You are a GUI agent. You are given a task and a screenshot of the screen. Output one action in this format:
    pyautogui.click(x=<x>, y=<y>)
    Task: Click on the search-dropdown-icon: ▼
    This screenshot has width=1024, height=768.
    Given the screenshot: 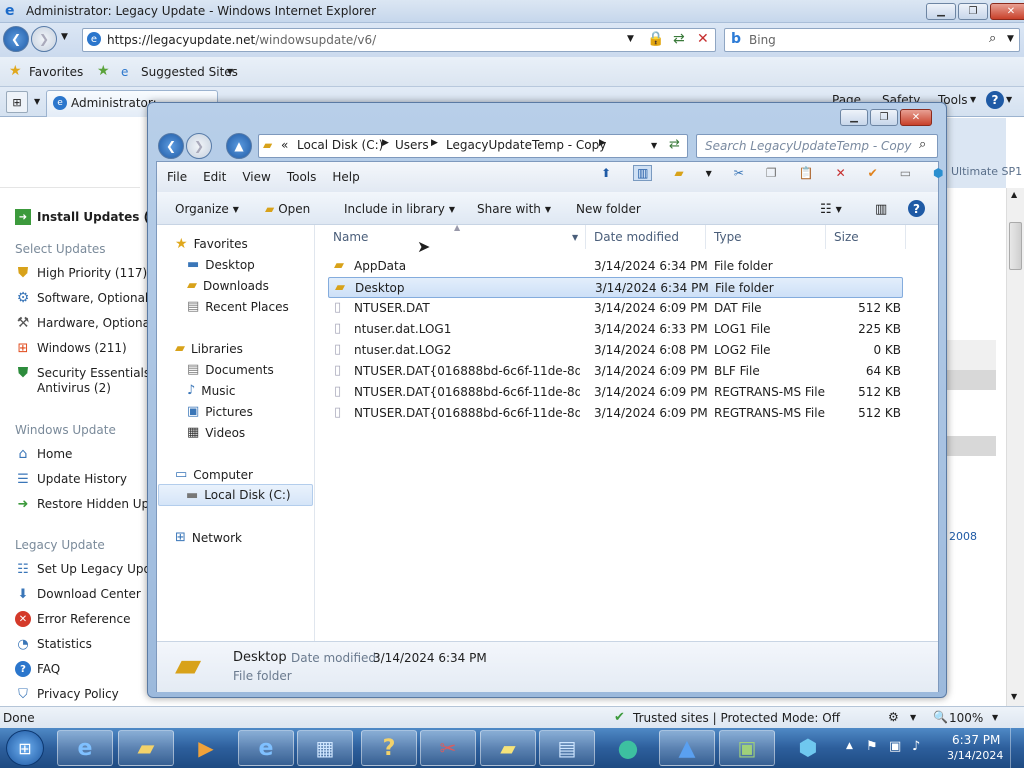 What is the action you would take?
    pyautogui.click(x=1010, y=39)
    